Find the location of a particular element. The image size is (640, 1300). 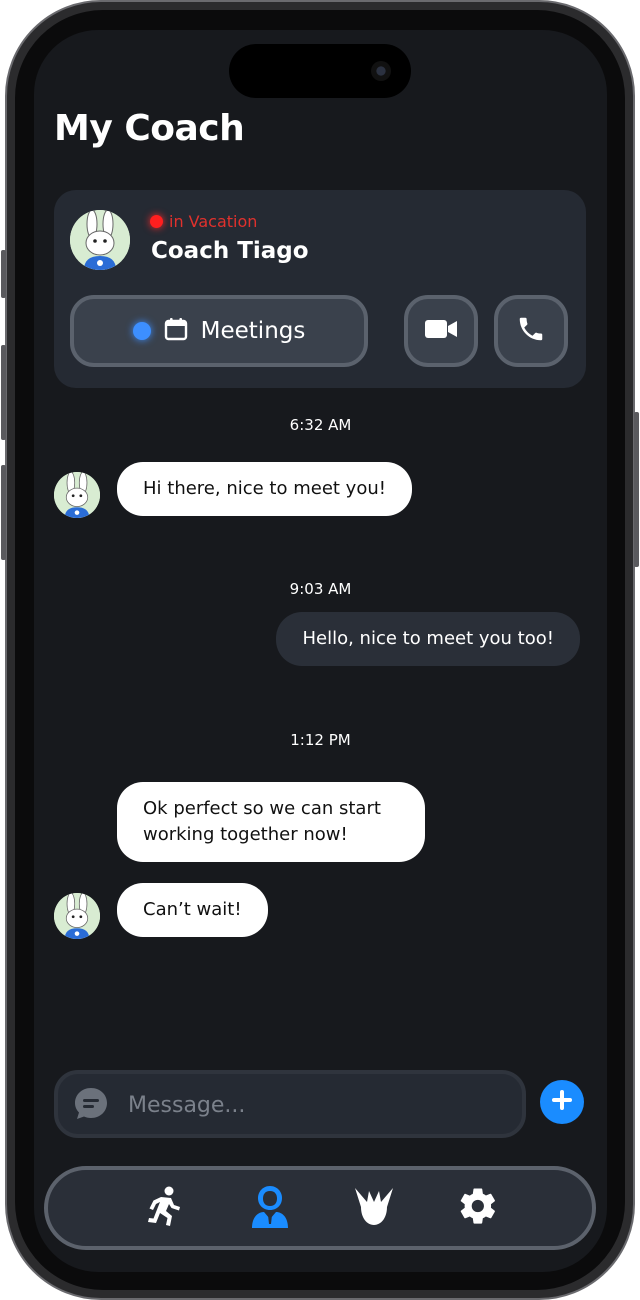

video-call-button is located at coordinates (441, 331).